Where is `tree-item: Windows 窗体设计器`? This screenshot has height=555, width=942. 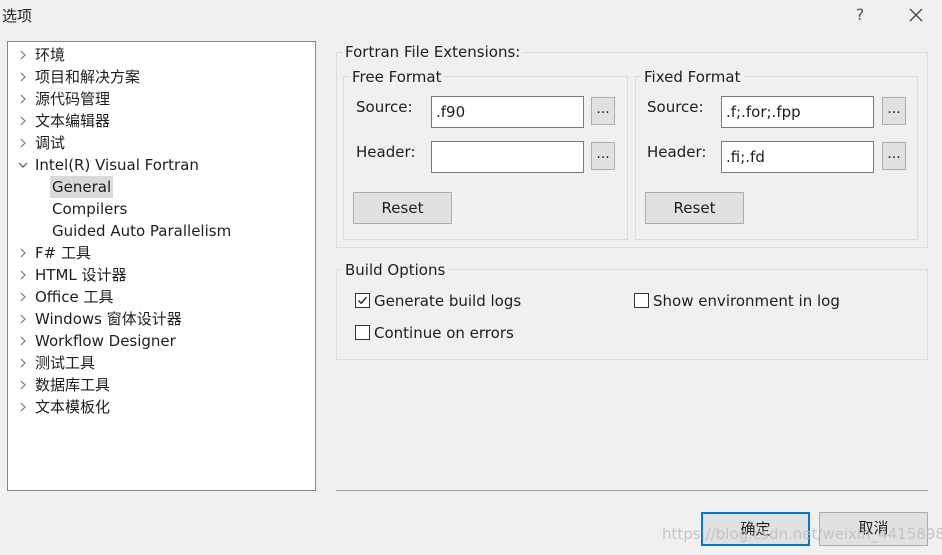
tree-item: Windows 窗体设计器 is located at coordinates (161, 319).